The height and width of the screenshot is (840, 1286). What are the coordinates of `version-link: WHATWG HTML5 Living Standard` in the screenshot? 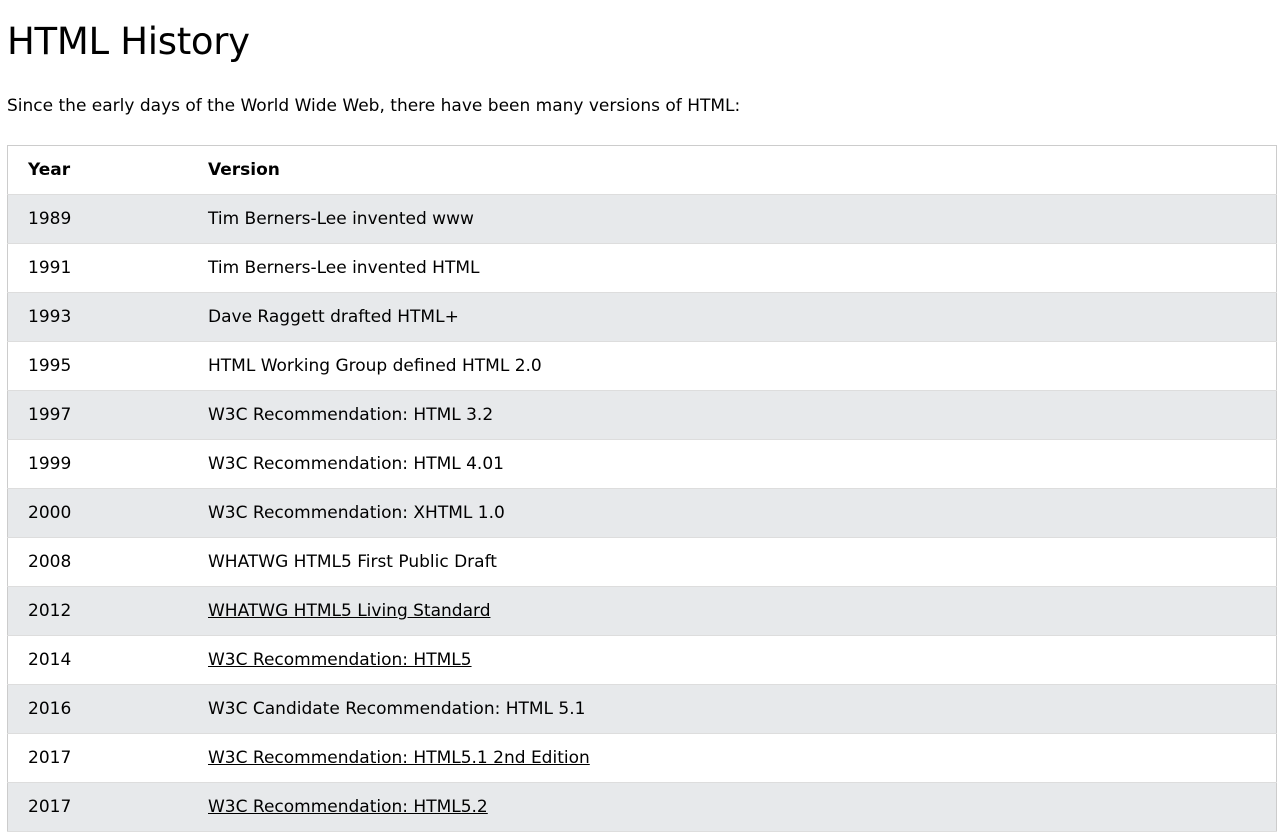 It's located at (349, 611).